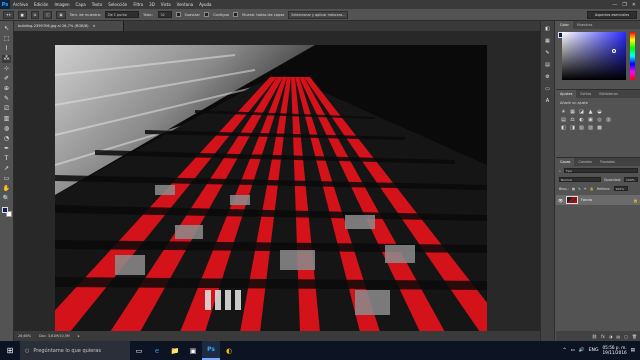  Describe the element at coordinates (69, 26) in the screenshot. I see `document-tab: building-2399706.jpg al 26,7% (RGB/8) ×` at that location.